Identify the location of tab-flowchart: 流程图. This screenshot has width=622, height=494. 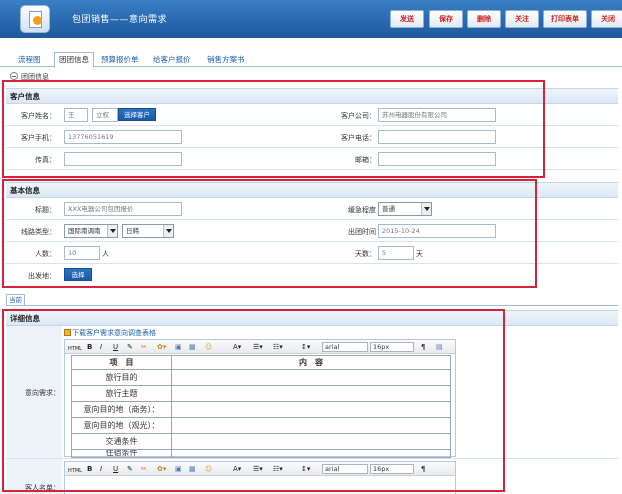
(29, 60).